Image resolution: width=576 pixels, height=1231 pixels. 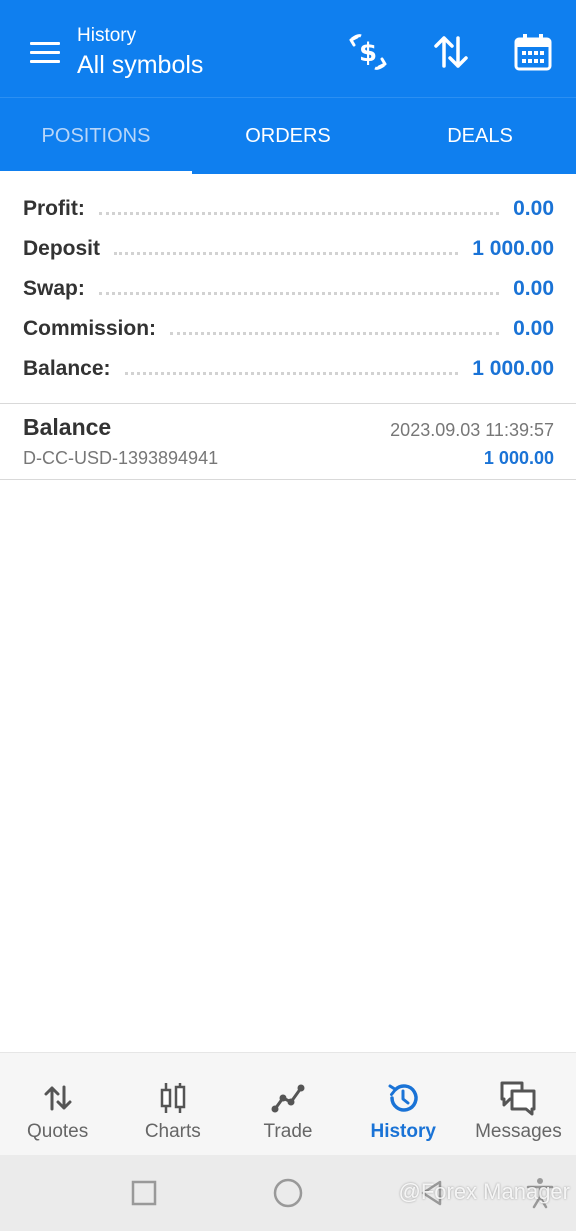 I want to click on currency-exchange-button: $, so click(x=368, y=52).